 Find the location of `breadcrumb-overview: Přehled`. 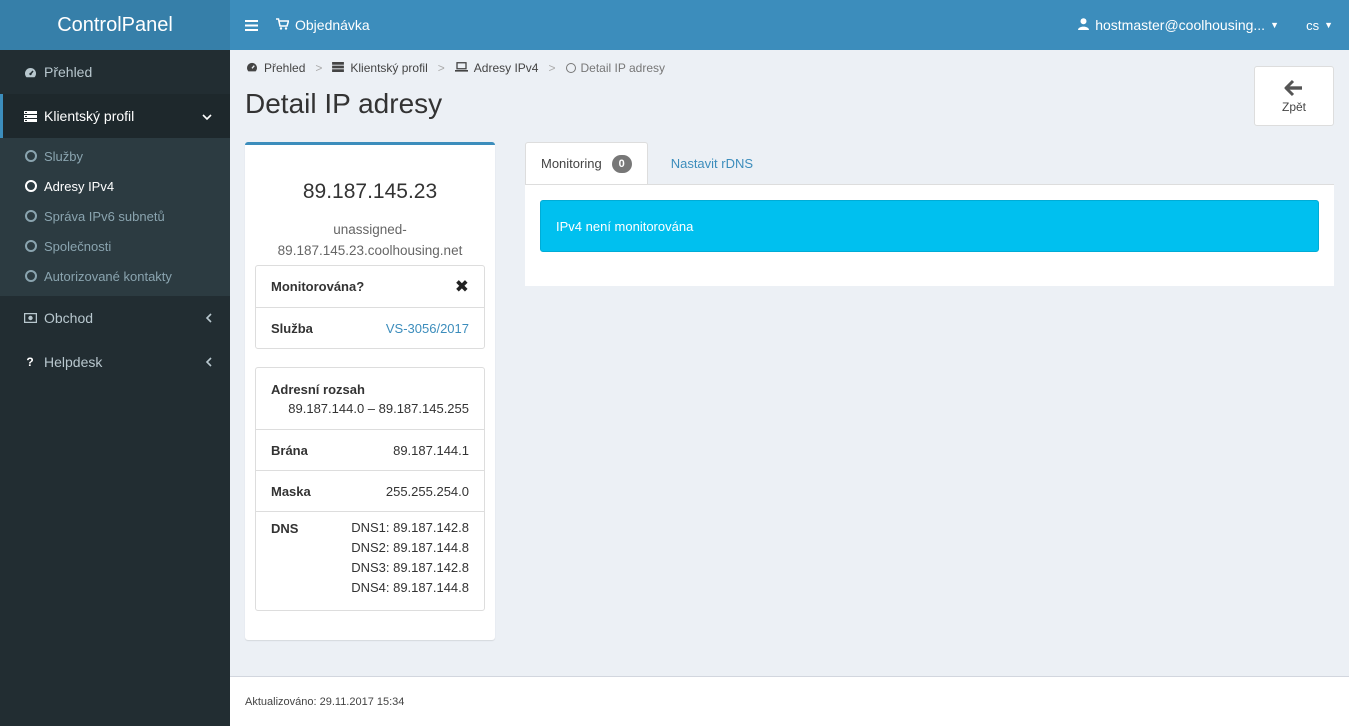

breadcrumb-overview: Přehled is located at coordinates (284, 68).